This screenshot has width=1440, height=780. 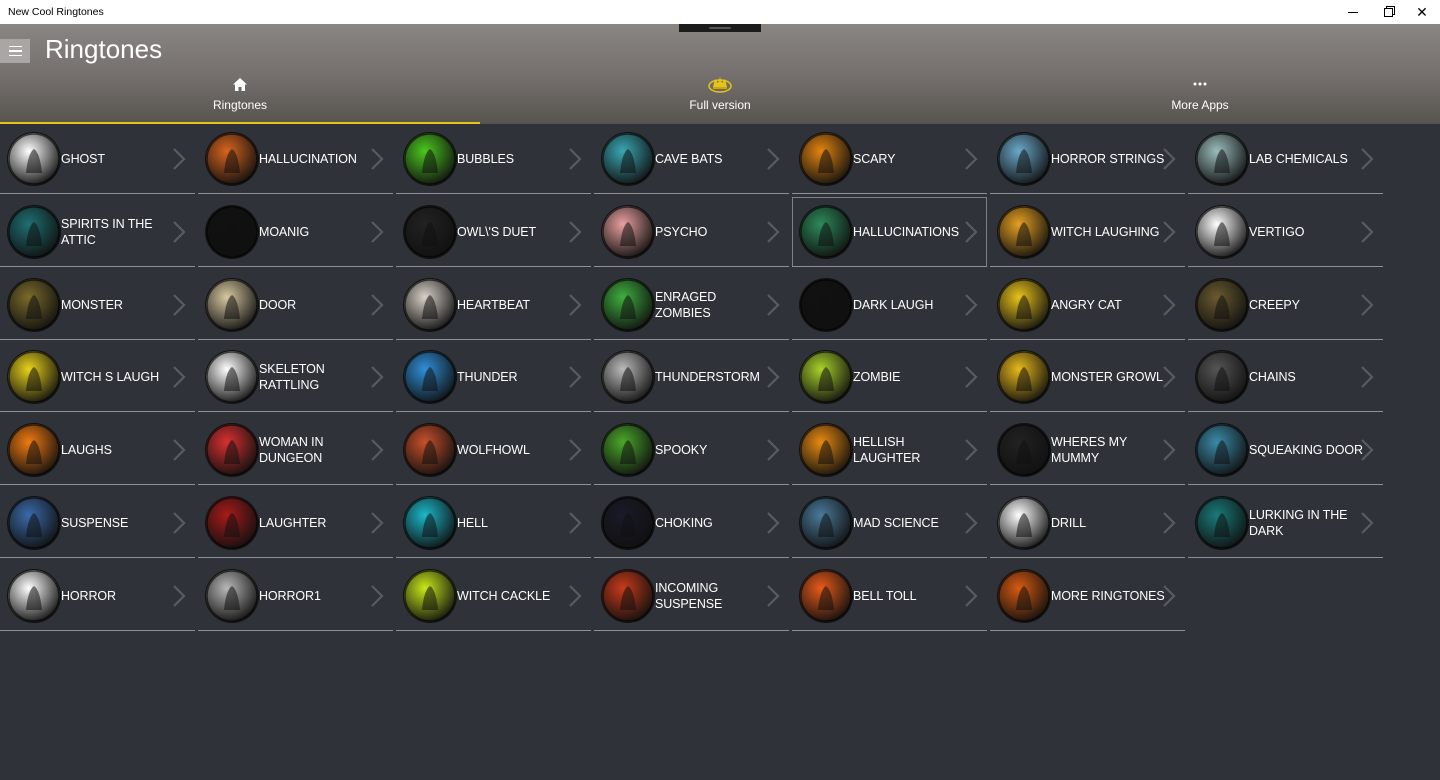 What do you see at coordinates (1285, 523) in the screenshot?
I see `ringtone-tile: LURKING IN THE DARK` at bounding box center [1285, 523].